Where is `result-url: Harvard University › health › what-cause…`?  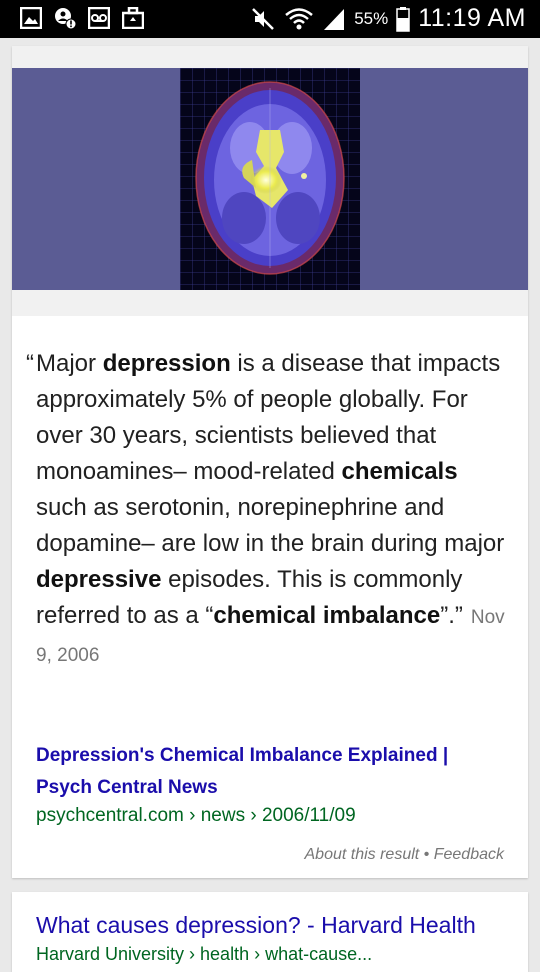 result-url: Harvard University › health › what-cause… is located at coordinates (204, 954).